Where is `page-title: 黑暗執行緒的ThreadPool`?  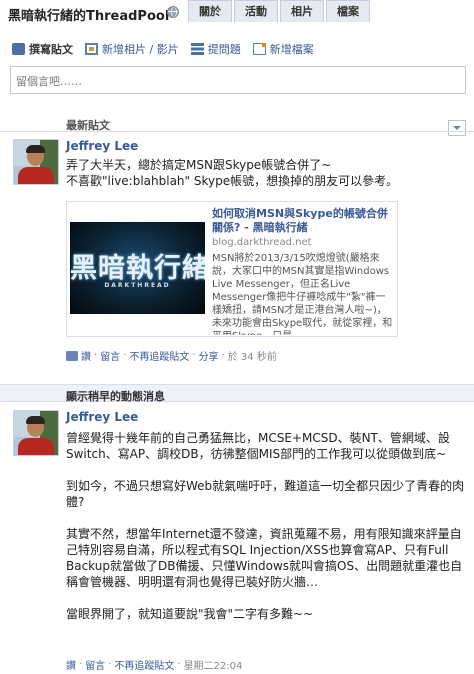
page-title: 黑暗執行緒的ThreadPool is located at coordinates (88, 14).